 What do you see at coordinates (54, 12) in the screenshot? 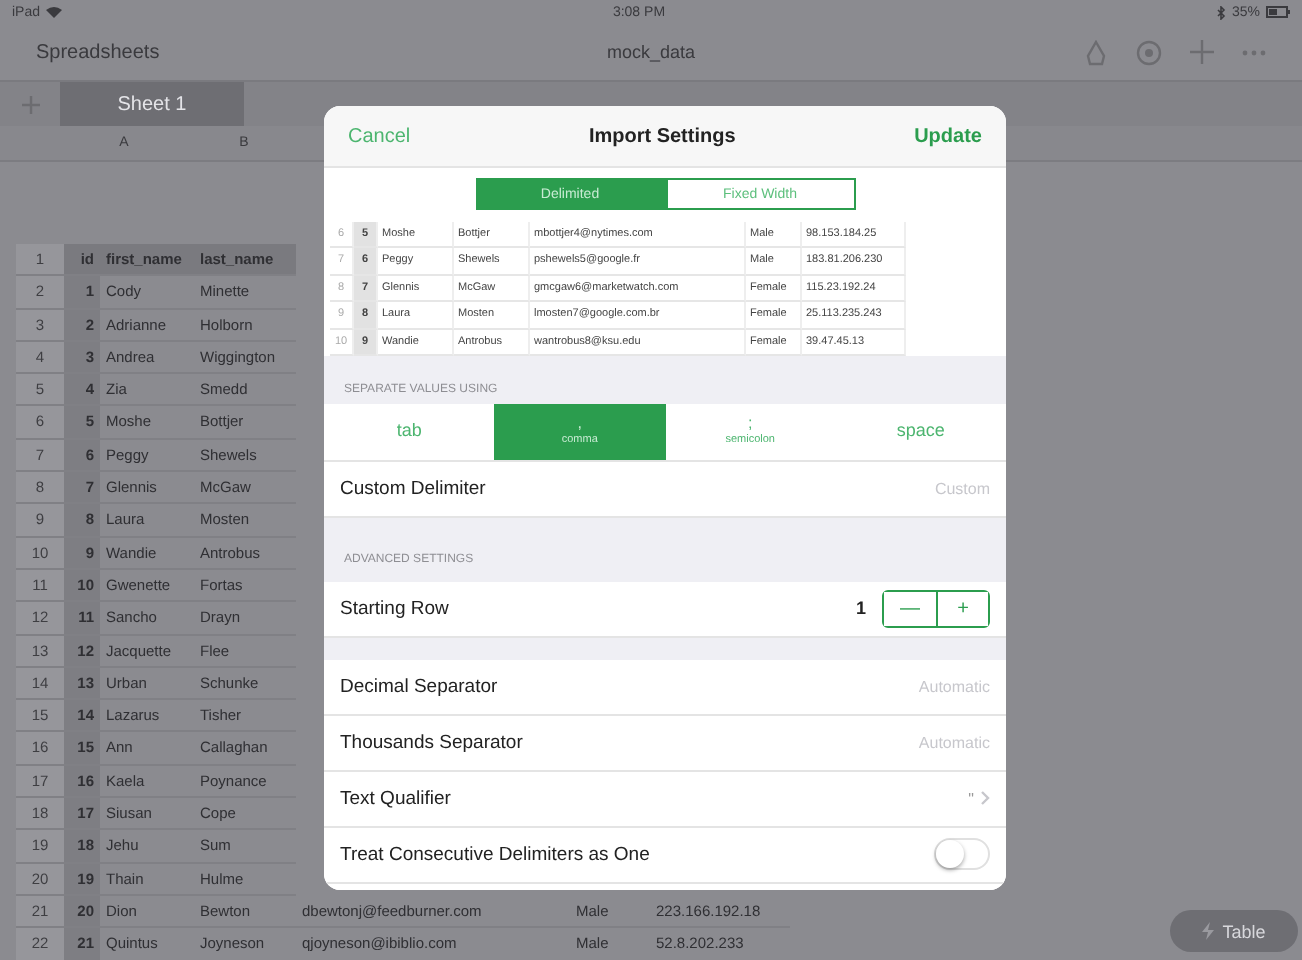
I see `wifi-icon` at bounding box center [54, 12].